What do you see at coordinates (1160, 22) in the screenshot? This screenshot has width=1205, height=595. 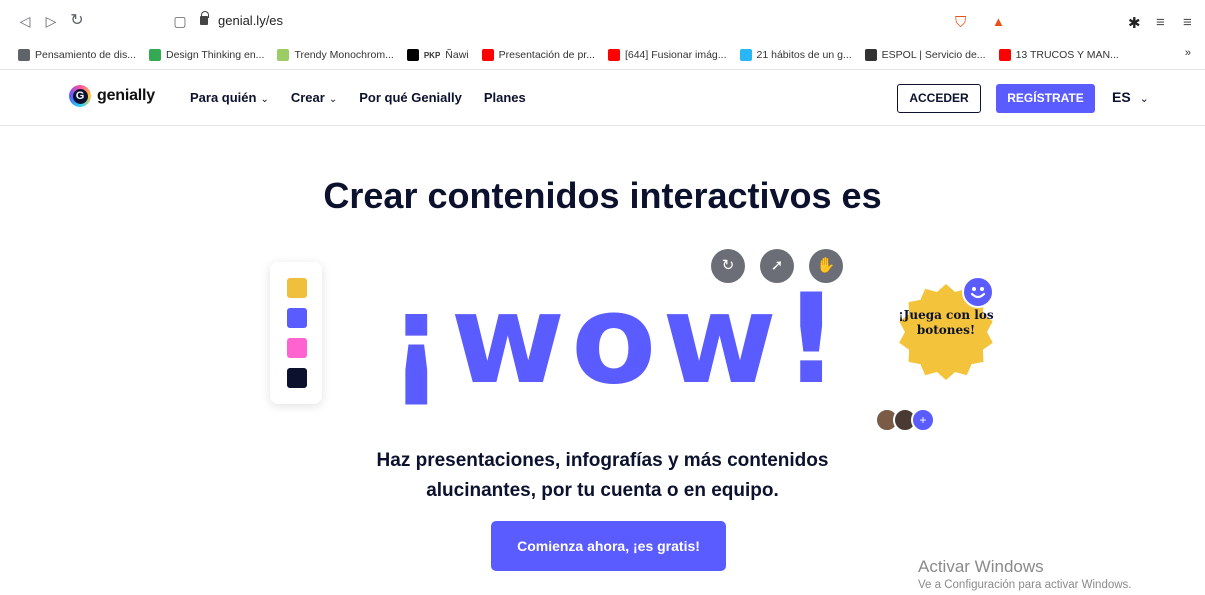 I see `reading-list-icon: ≡` at bounding box center [1160, 22].